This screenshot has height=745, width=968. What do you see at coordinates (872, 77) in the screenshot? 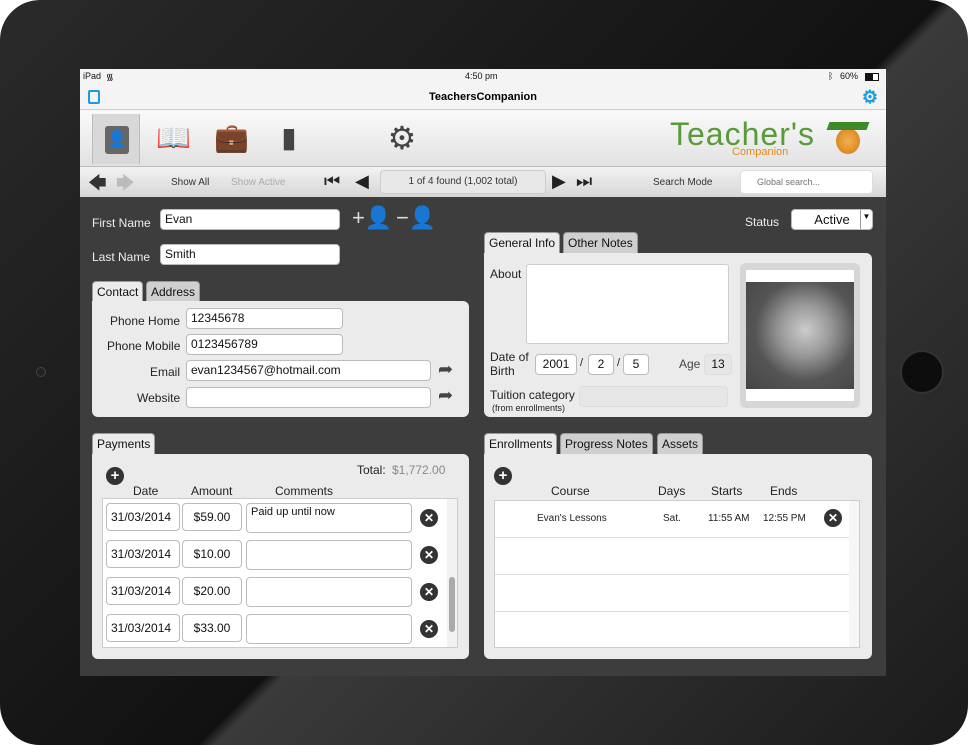
I see `battery-icon` at bounding box center [872, 77].